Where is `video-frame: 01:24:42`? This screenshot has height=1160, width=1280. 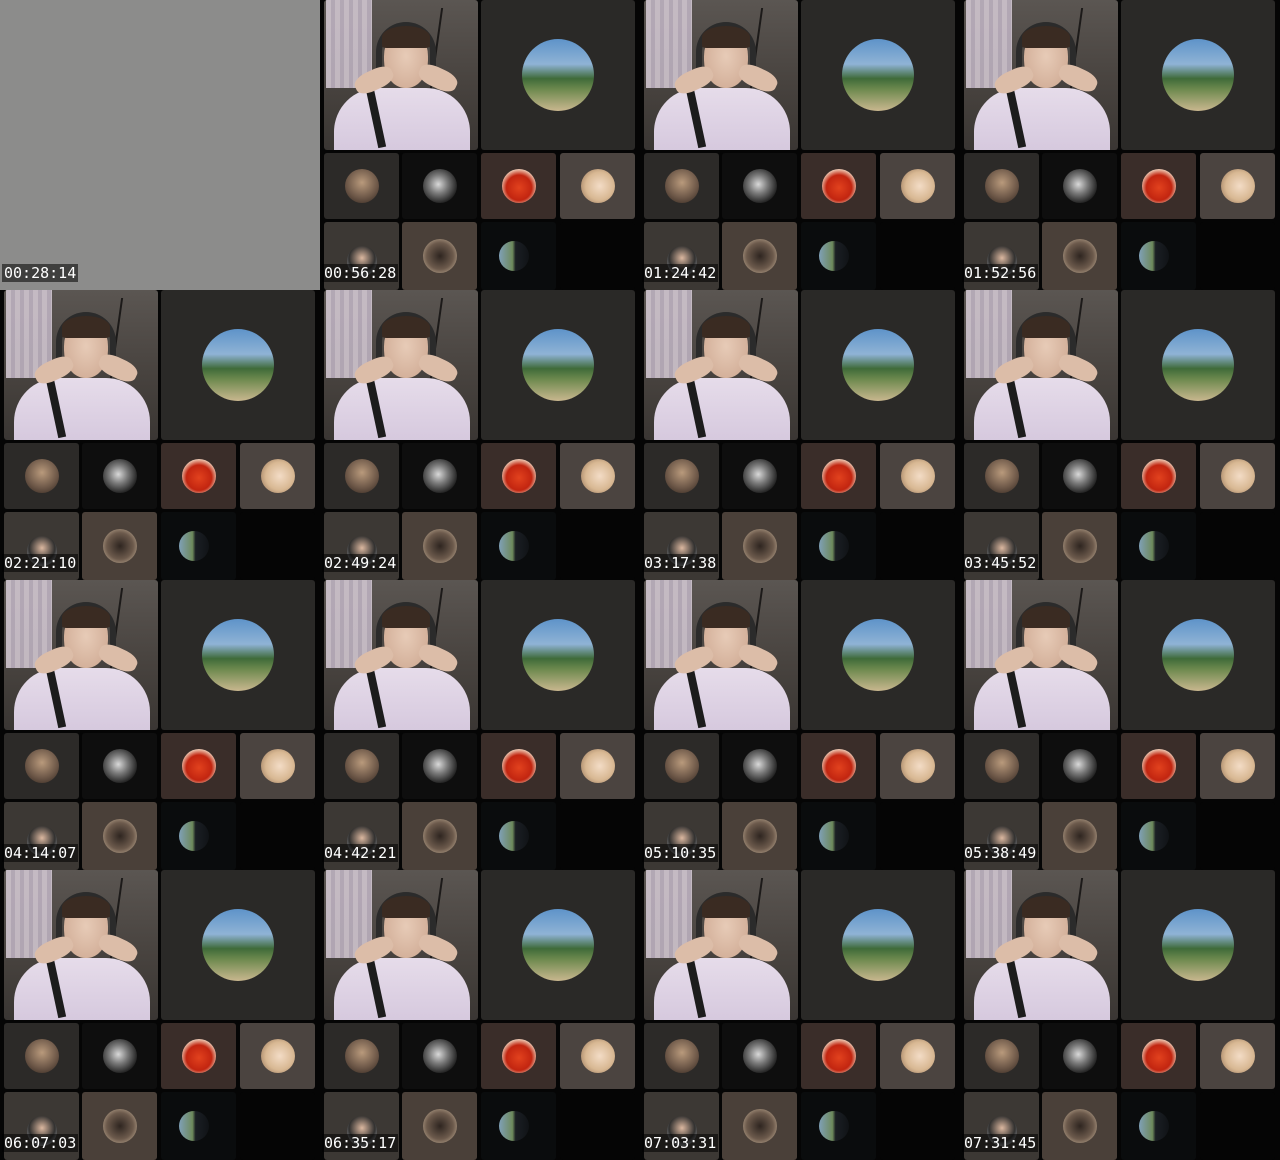
video-frame: 01:24:42 is located at coordinates (800, 145).